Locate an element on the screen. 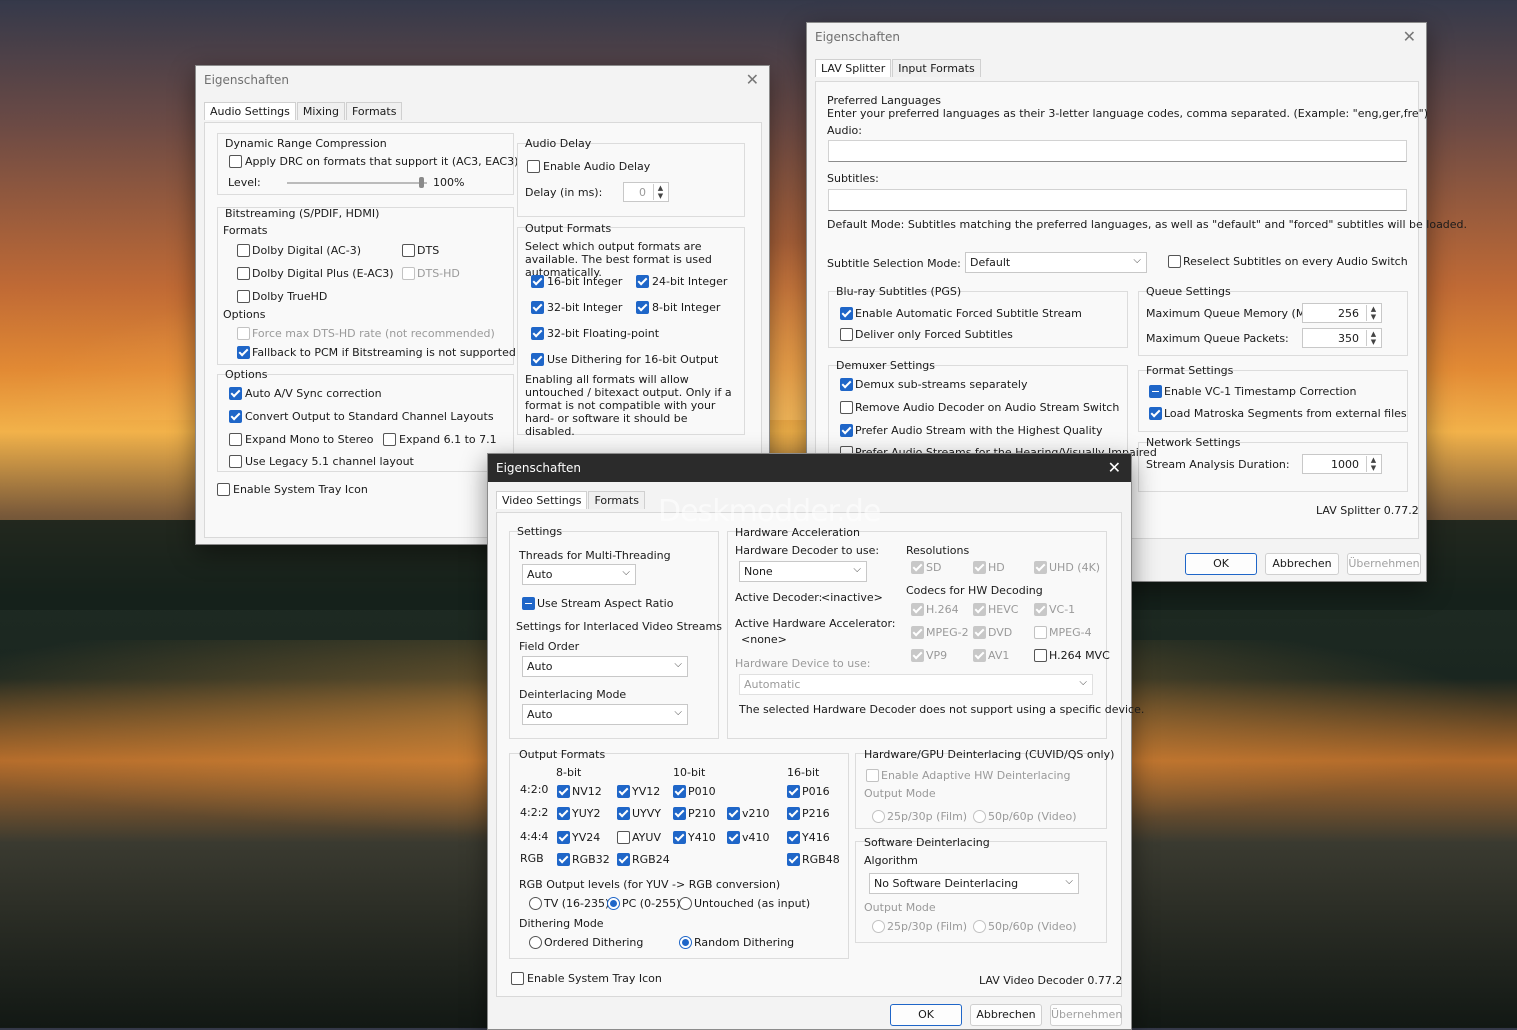 This screenshot has width=1517, height=1030. subs-lang-input is located at coordinates (1117, 200).